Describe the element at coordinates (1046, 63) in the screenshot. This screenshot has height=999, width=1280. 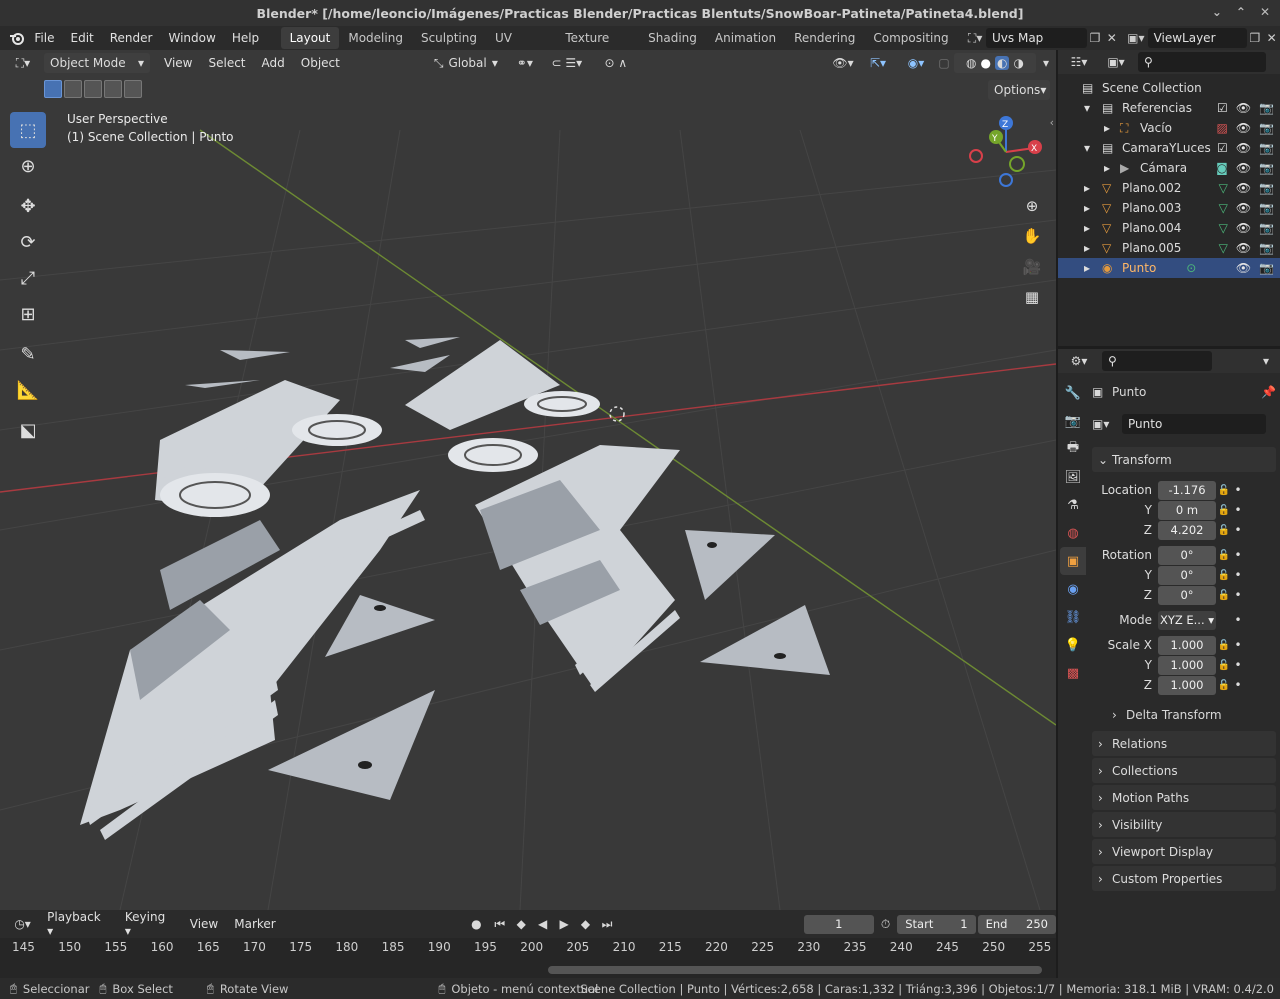
I see `shading-options-icon: ▾` at that location.